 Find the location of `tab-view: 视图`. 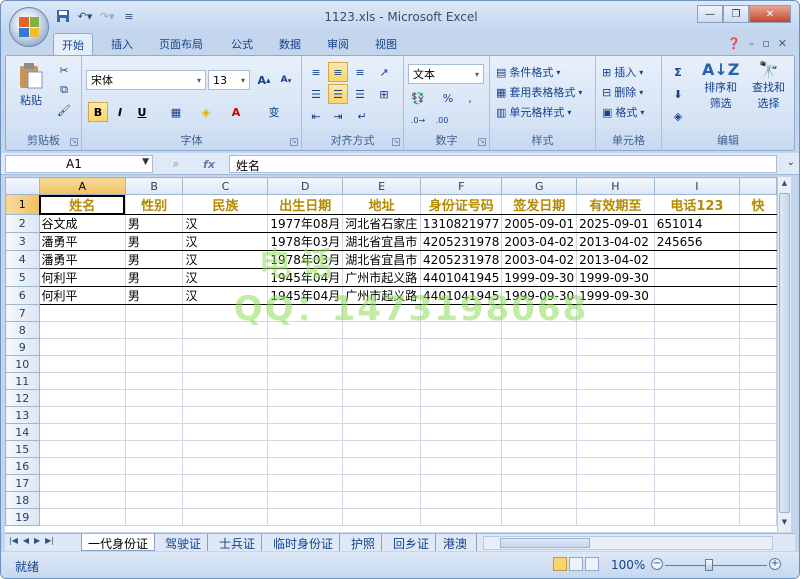

tab-view: 视图 is located at coordinates (386, 44).